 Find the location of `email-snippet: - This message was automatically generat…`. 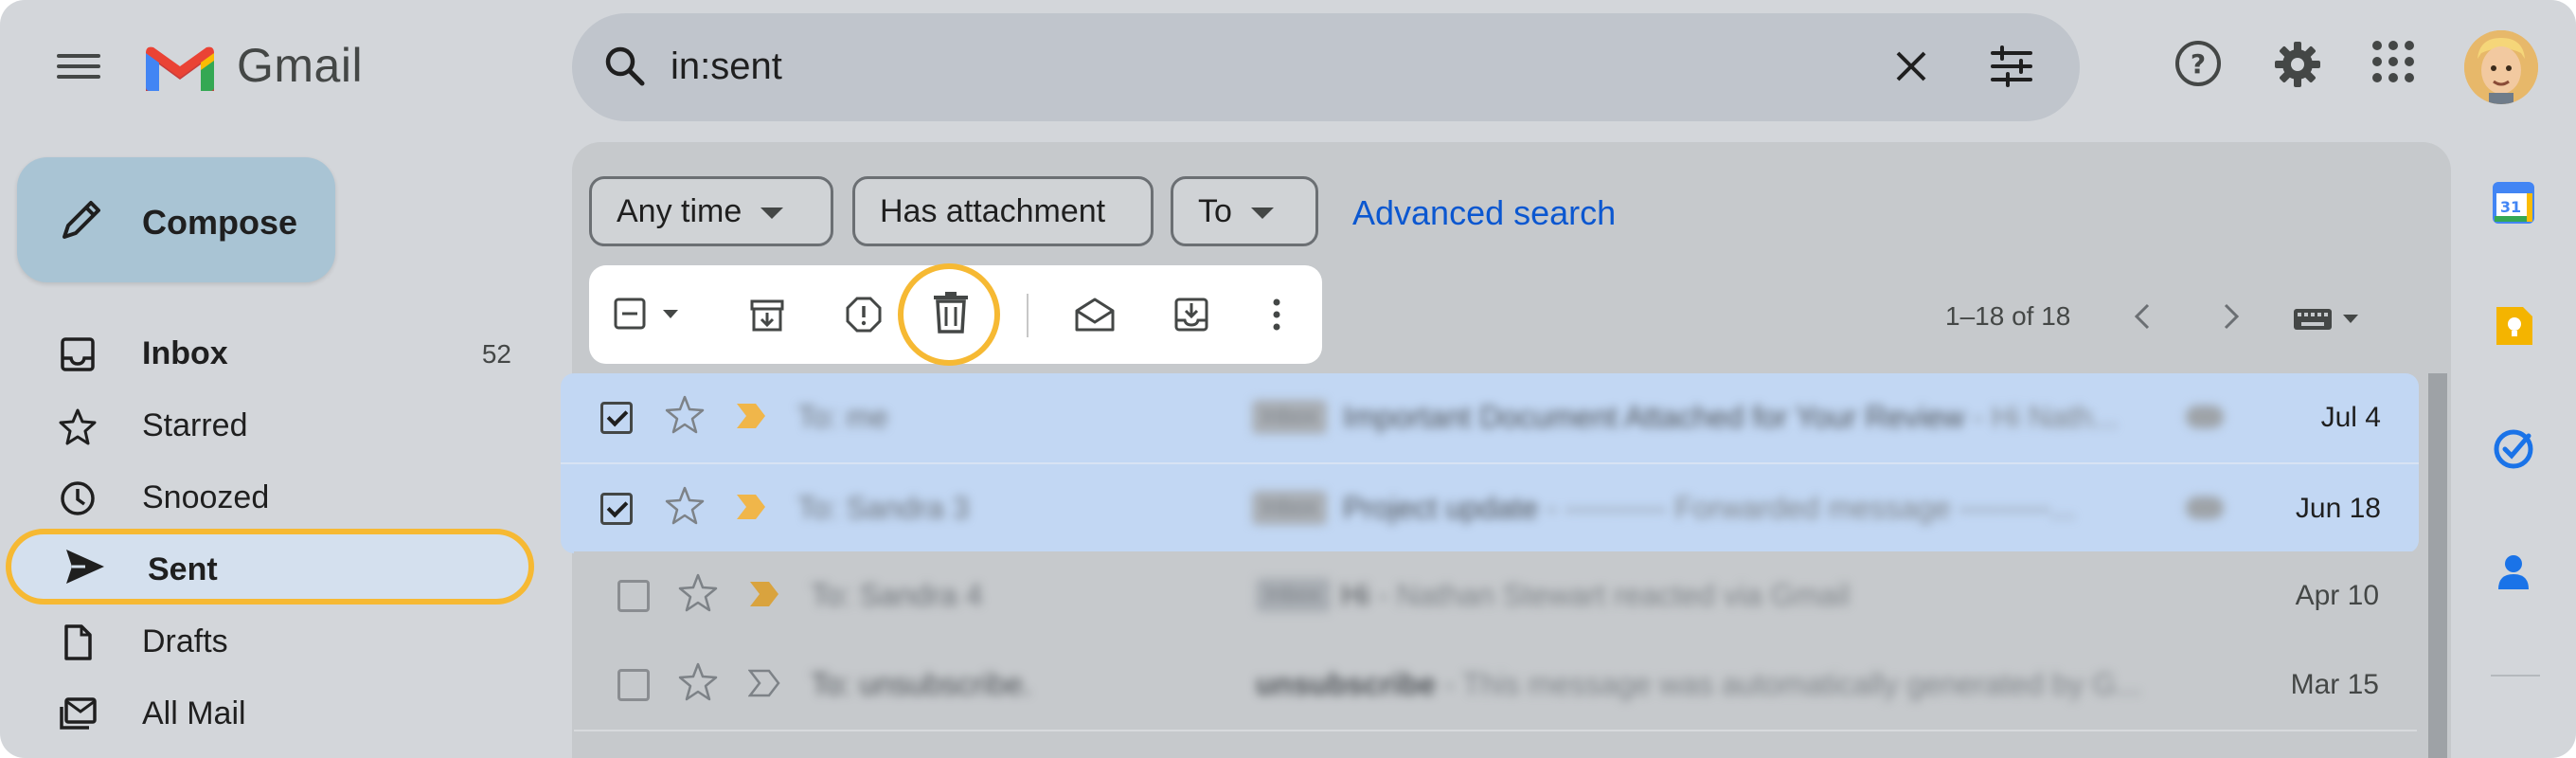

email-snippet: - This message was automatically generat… is located at coordinates (1788, 684).